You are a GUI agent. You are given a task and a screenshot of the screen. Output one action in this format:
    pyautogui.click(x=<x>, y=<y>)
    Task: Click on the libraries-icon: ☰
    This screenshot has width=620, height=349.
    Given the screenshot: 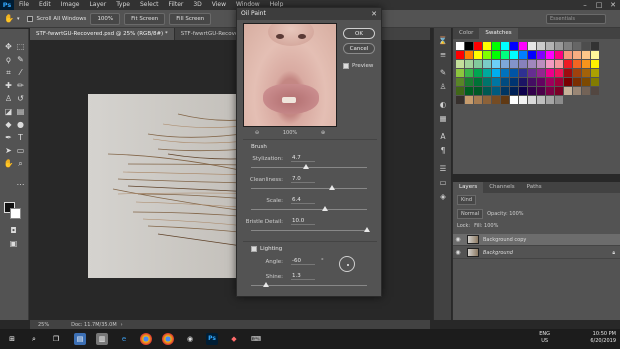 What is the action you would take?
    pyautogui.click(x=443, y=169)
    